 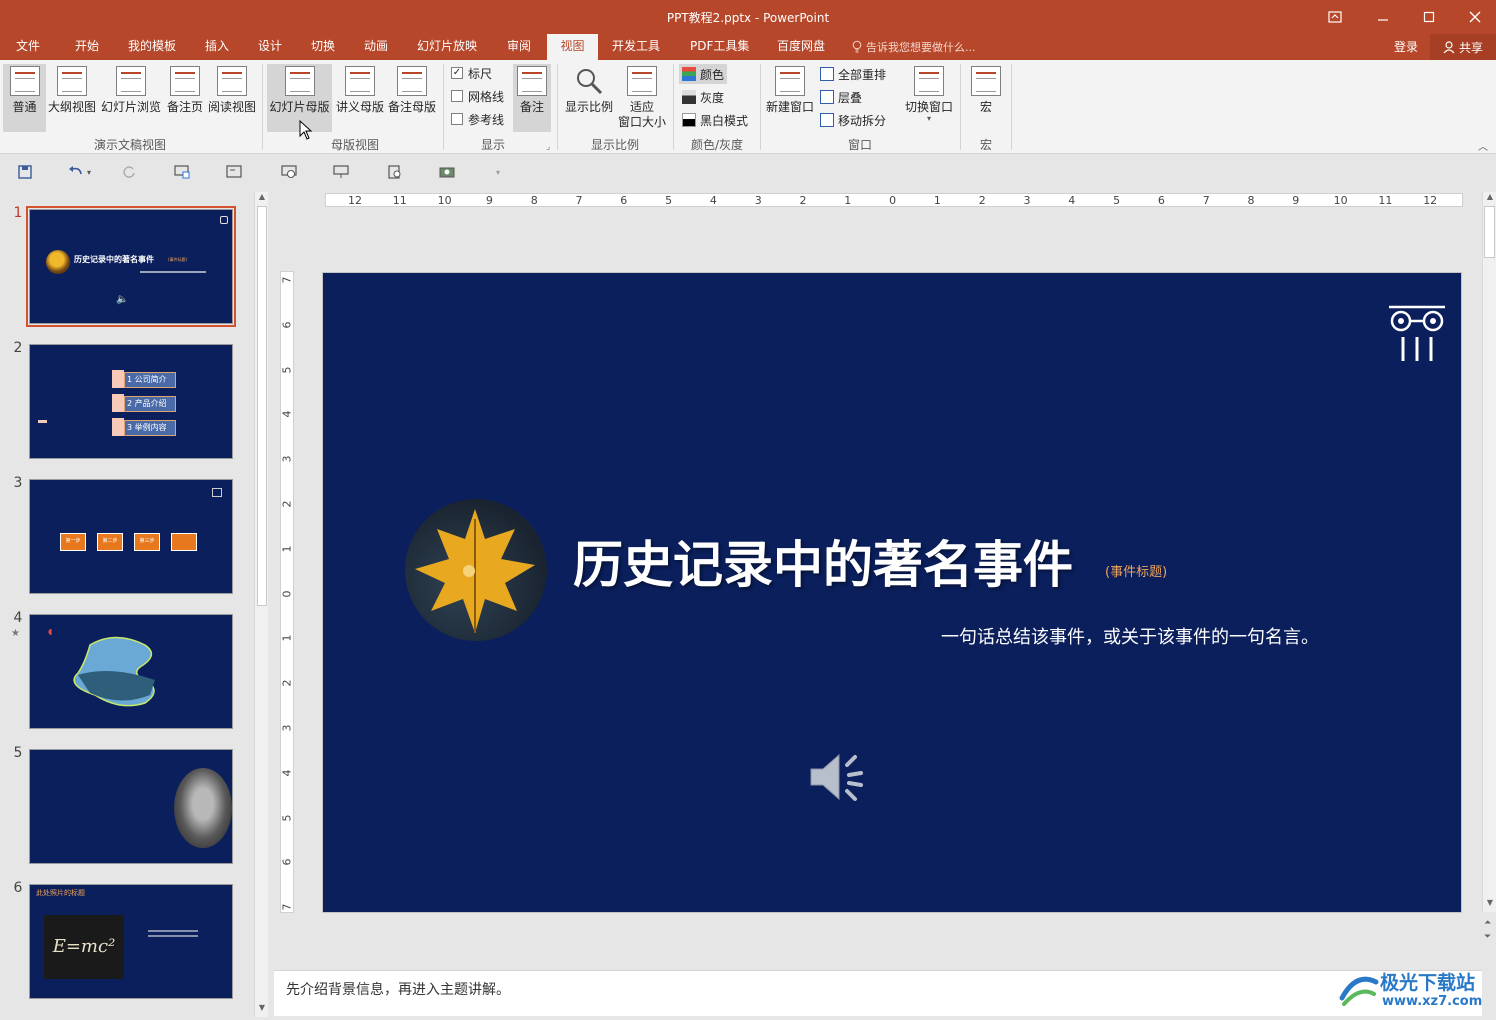 What do you see at coordinates (841, 97) in the screenshot?
I see `cascade-button: 层叠` at bounding box center [841, 97].